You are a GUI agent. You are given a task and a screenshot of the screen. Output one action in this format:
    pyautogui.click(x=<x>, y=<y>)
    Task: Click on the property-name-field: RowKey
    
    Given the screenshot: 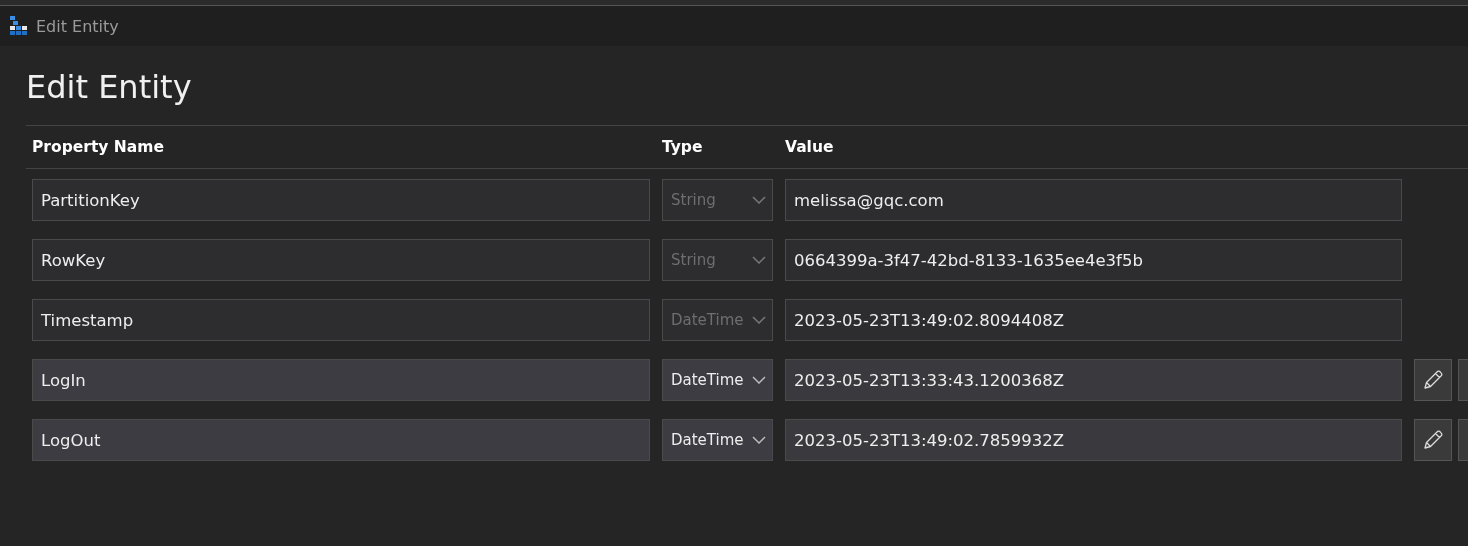 What is the action you would take?
    pyautogui.click(x=341, y=260)
    